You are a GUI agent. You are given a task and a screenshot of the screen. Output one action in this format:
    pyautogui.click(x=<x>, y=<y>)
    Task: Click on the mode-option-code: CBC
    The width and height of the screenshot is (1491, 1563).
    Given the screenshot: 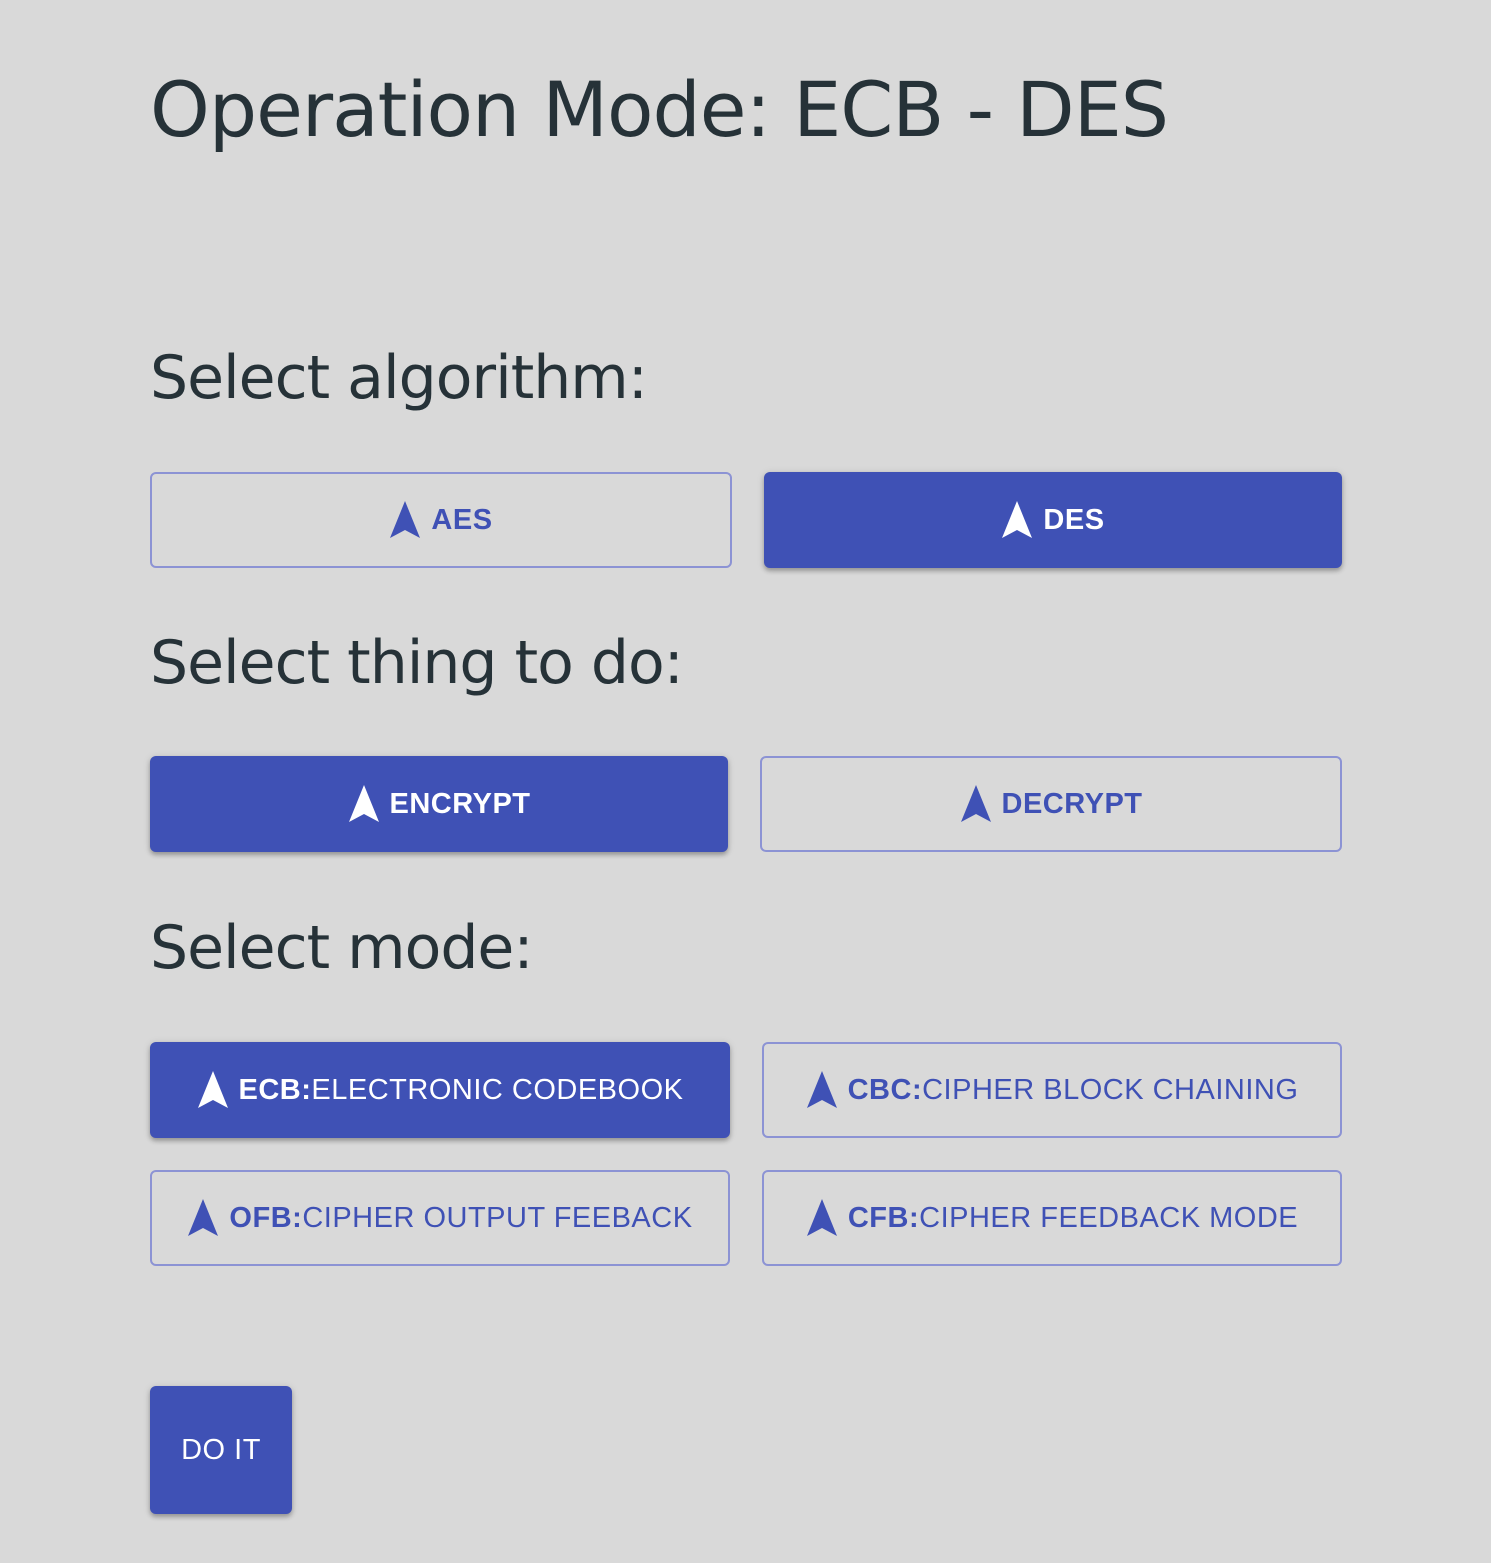 What is the action you would take?
    pyautogui.click(x=879, y=1089)
    